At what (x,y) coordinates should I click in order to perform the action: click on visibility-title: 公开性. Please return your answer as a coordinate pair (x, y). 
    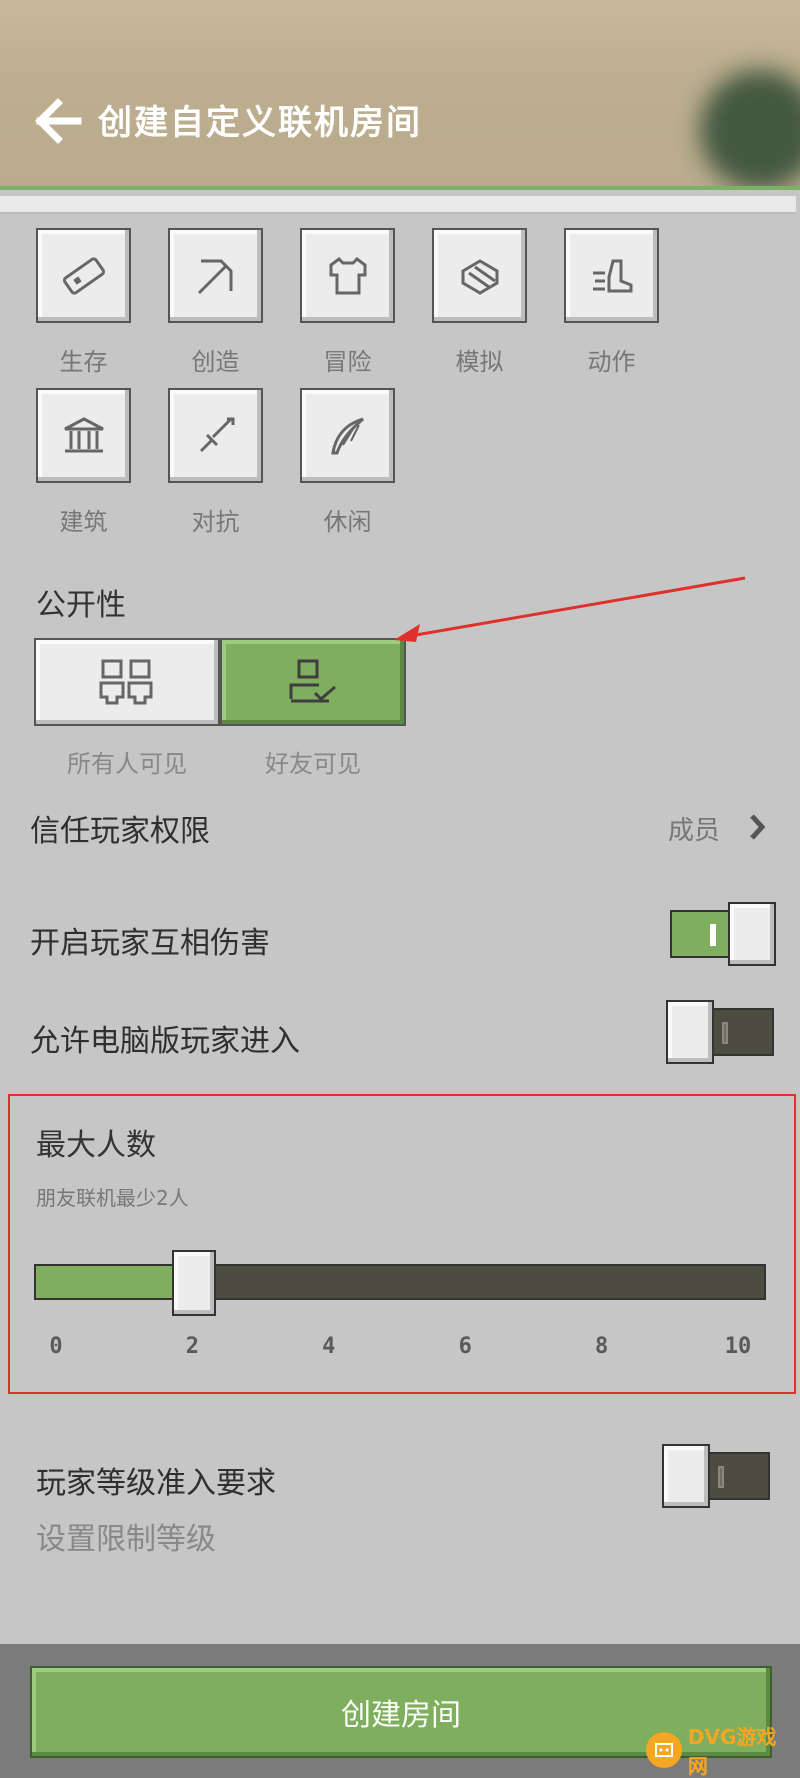
    Looking at the image, I should click on (81, 605).